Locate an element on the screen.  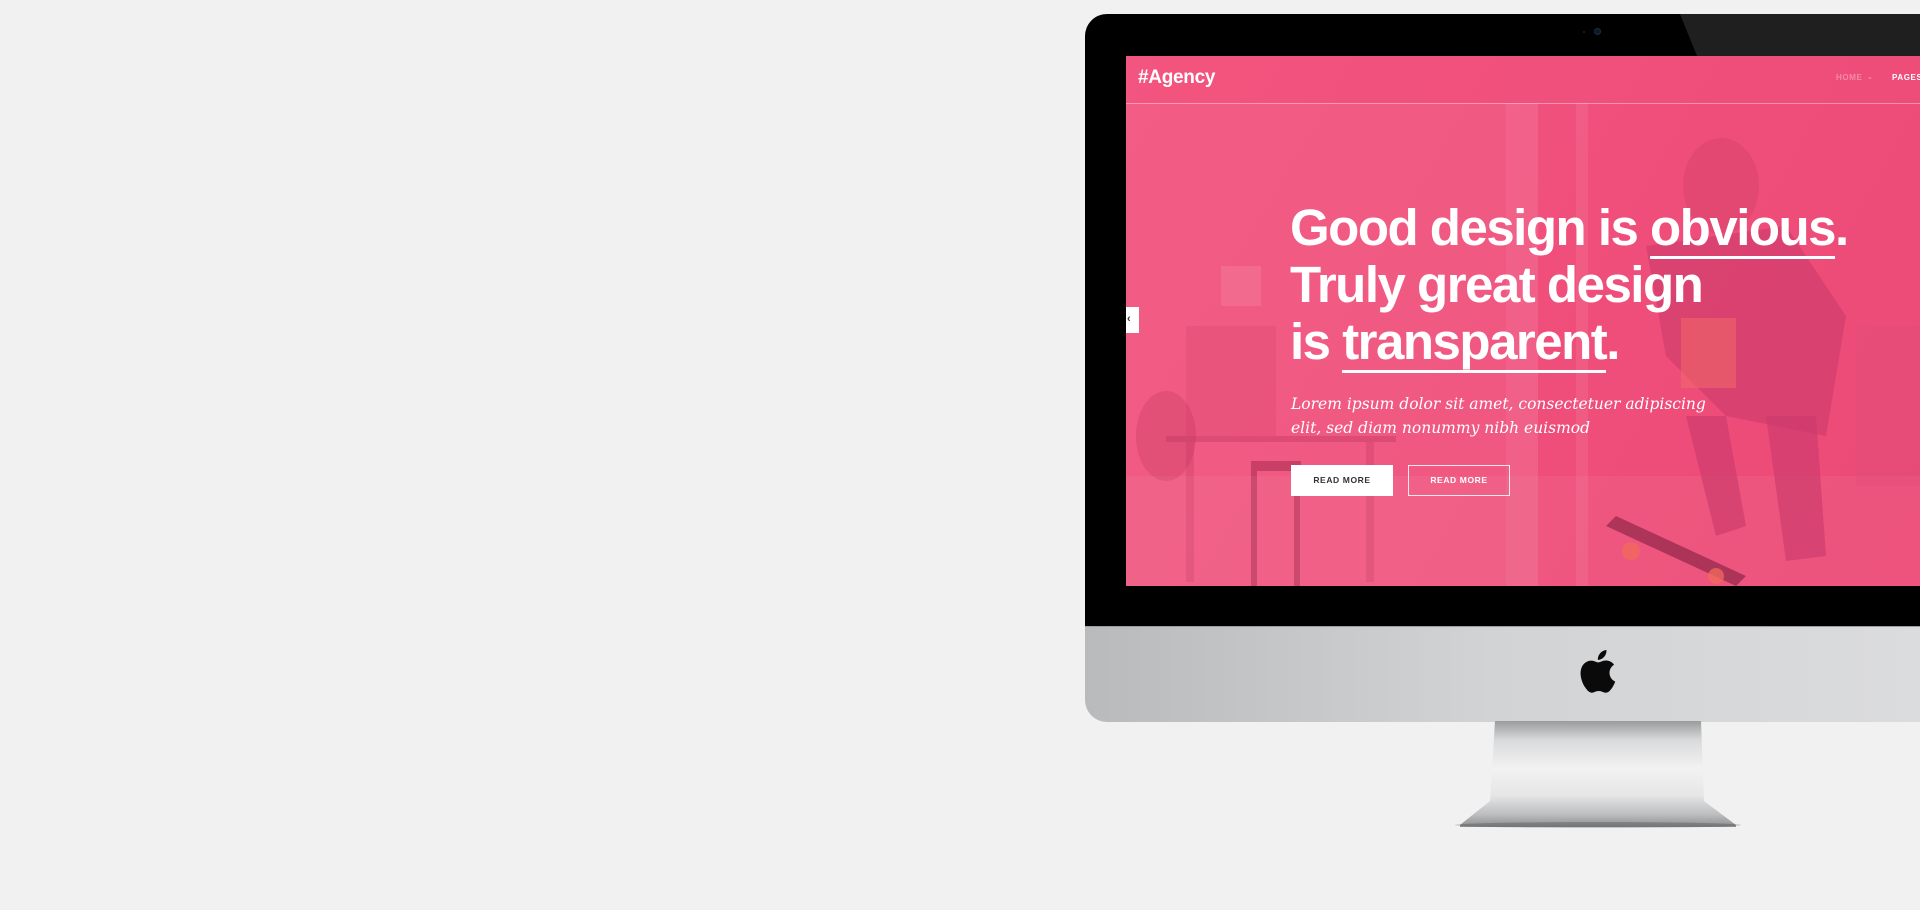
headline-underlined-word: obvious is located at coordinates (1743, 229).